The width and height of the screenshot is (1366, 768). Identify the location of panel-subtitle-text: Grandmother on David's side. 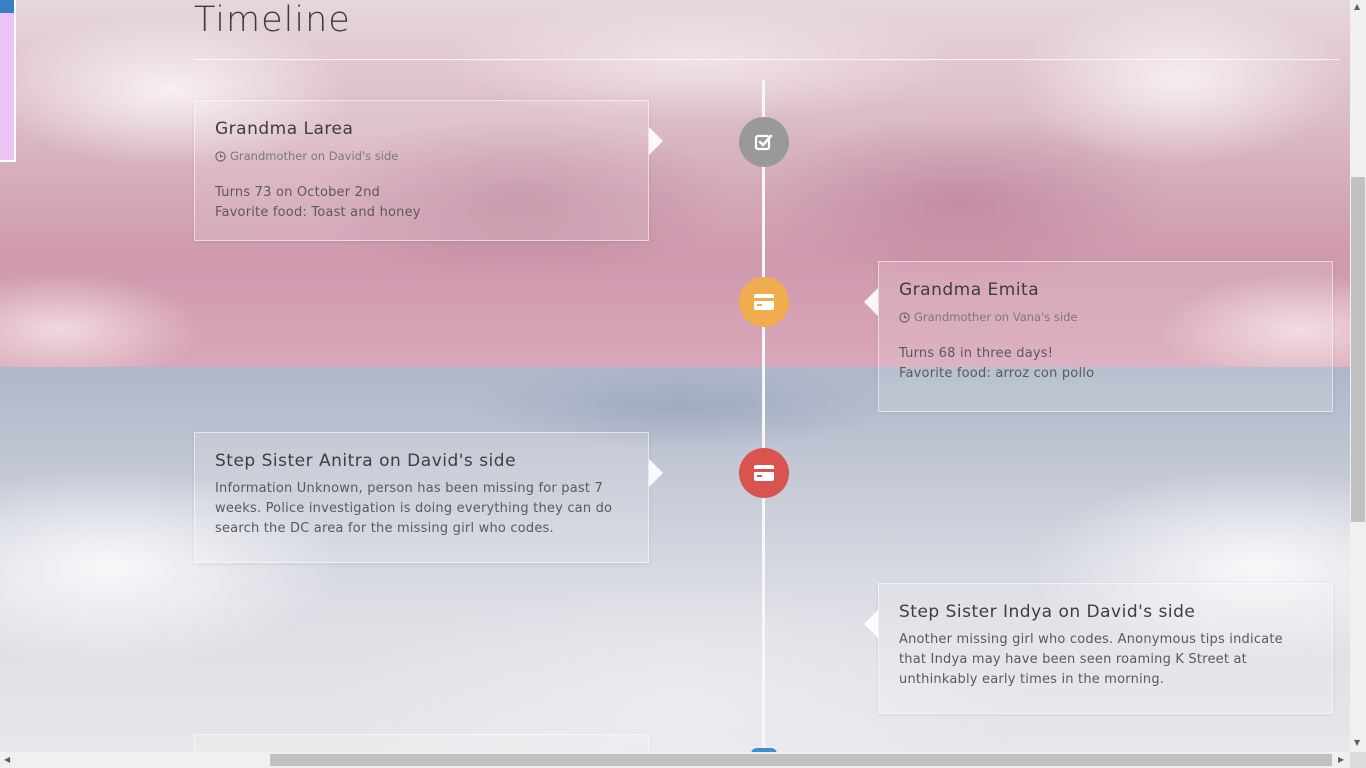
(314, 156).